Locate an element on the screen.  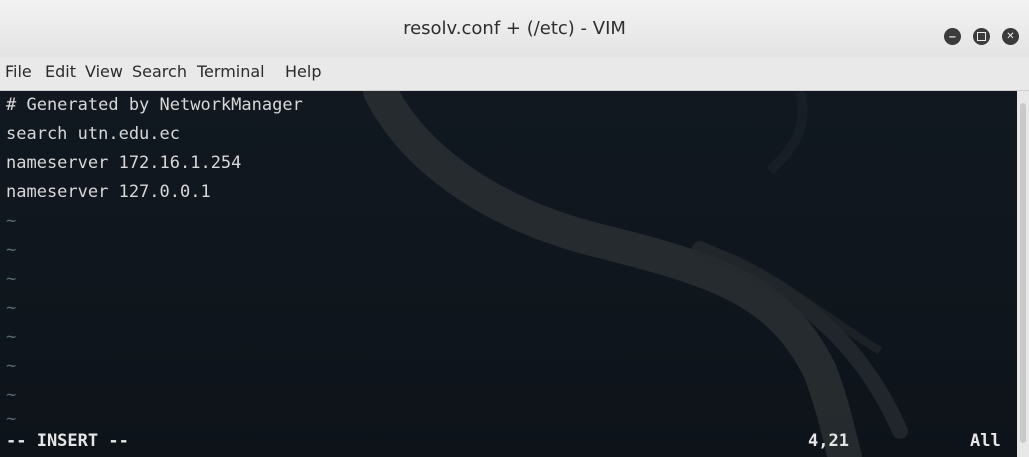
menu-bar: File Edit View Search Terminal Help is located at coordinates (514, 74).